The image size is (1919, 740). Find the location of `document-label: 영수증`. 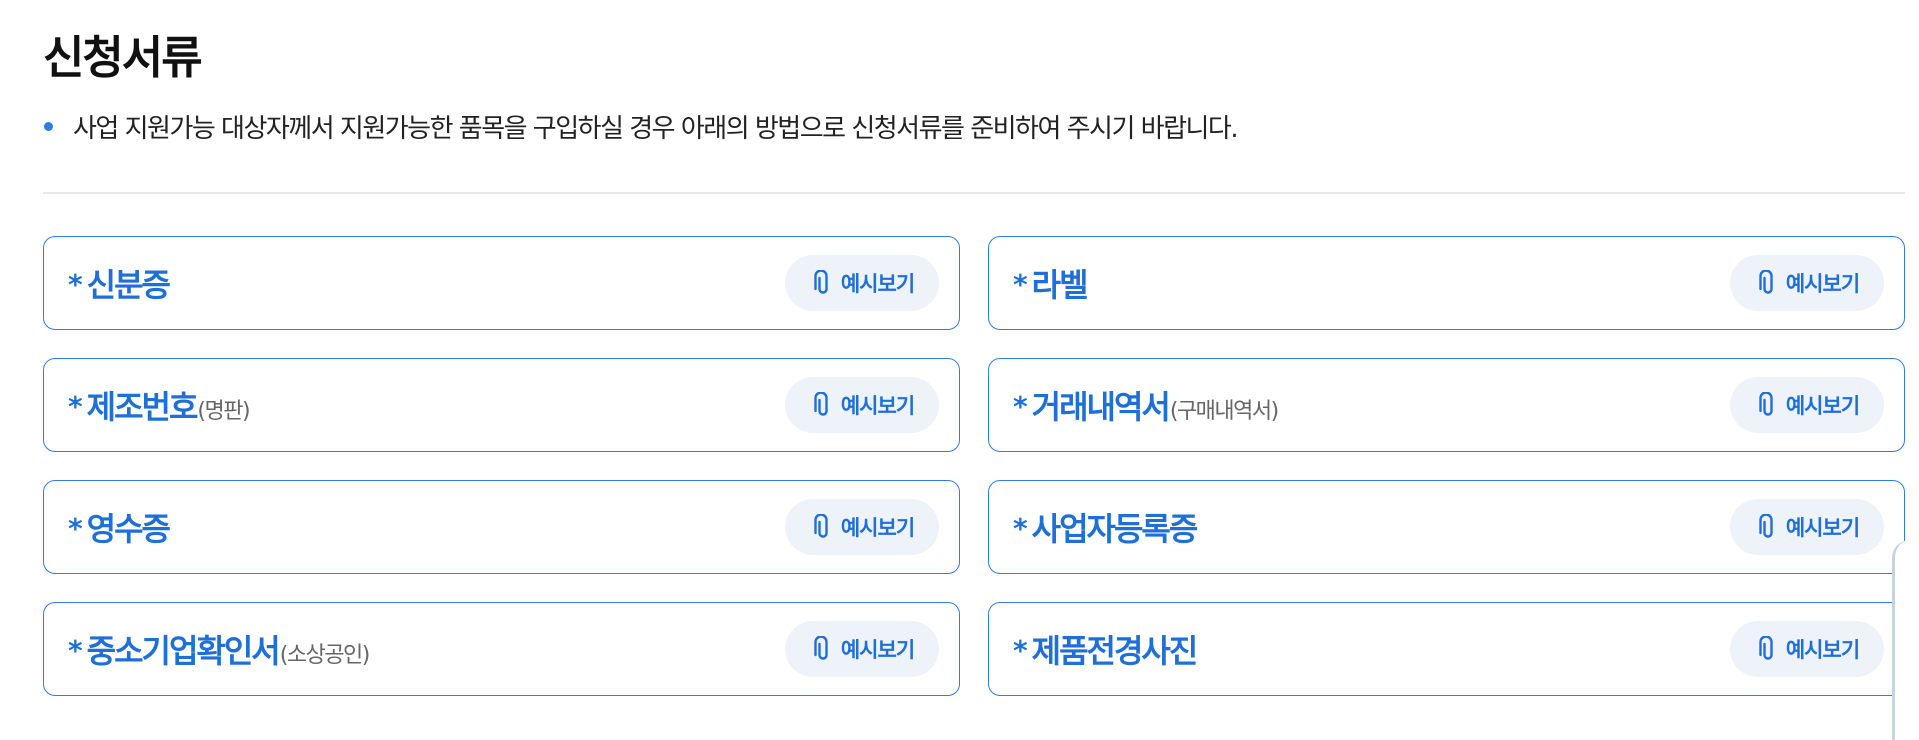

document-label: 영수증 is located at coordinates (128, 529).